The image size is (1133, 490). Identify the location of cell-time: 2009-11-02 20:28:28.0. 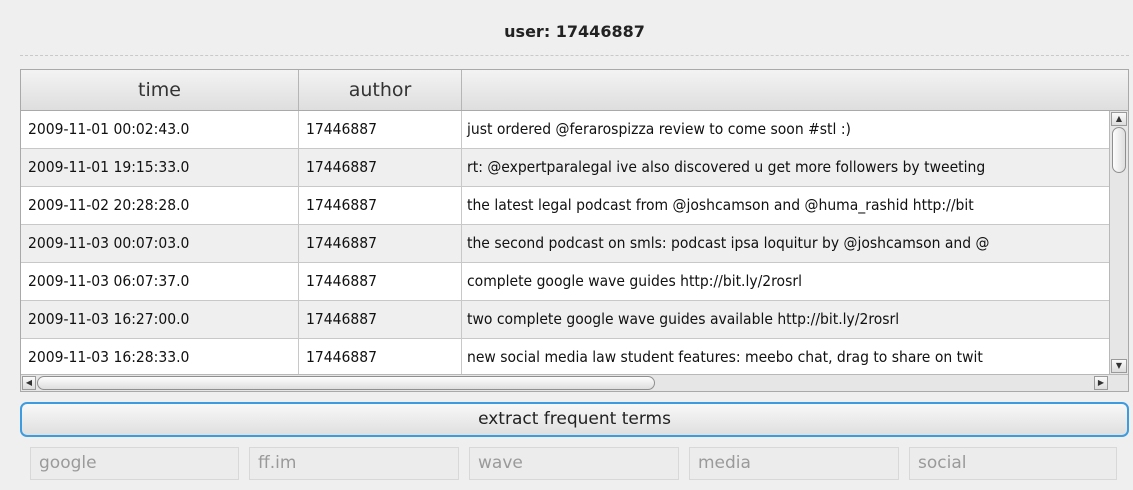
(160, 205).